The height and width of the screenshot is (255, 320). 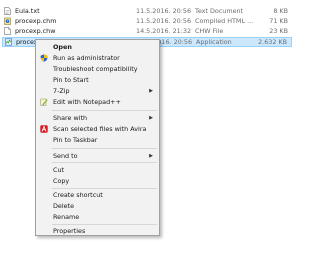 I want to click on menu-item-edit-with-notepad-plus-plus: Edit with Notepad++, so click(x=97, y=102).